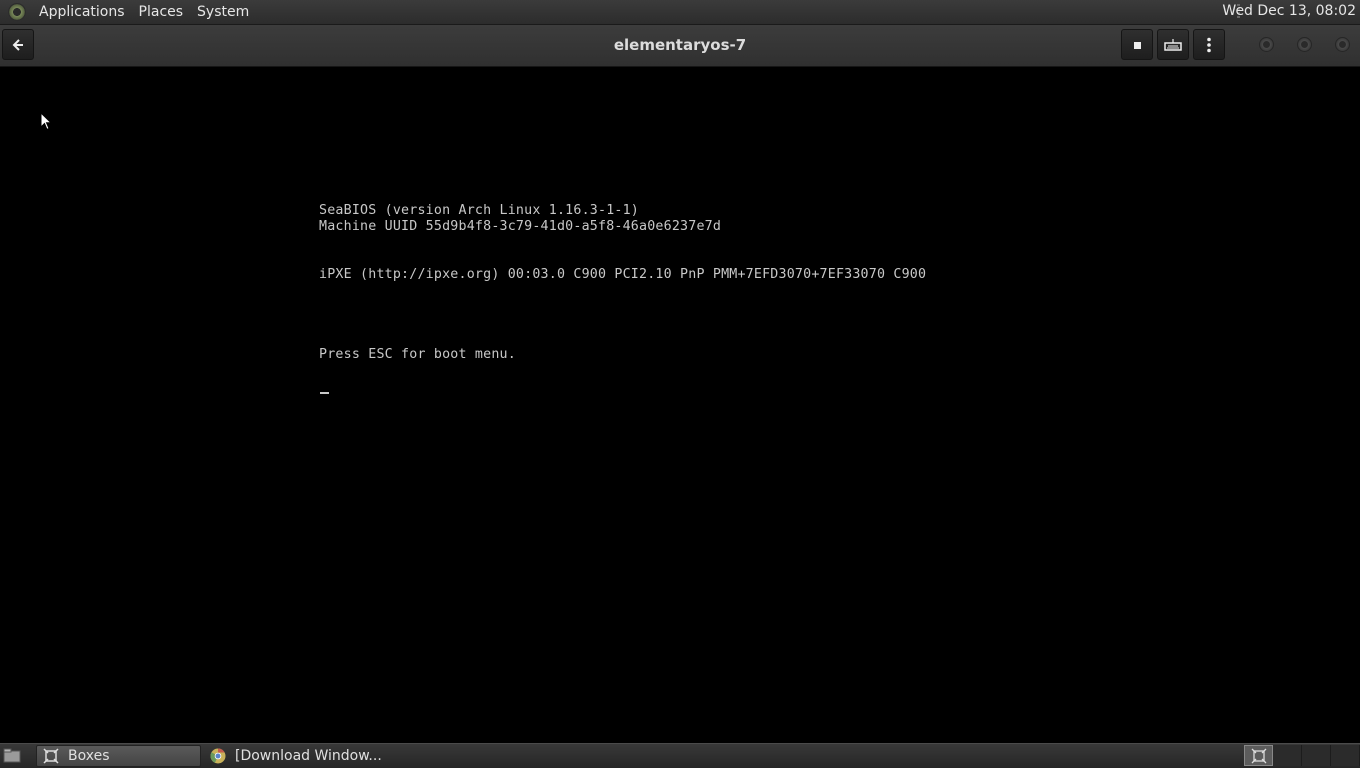 The width and height of the screenshot is (1360, 768). Describe the element at coordinates (223, 12) in the screenshot. I see `system-menu: System` at that location.